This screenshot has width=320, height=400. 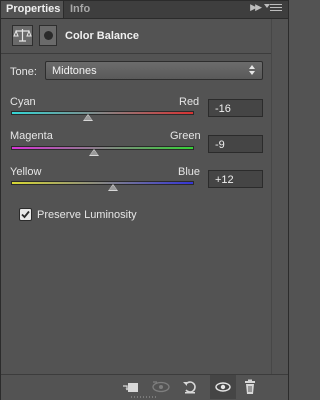 I want to click on up-down-arrows-icon, so click(x=252, y=70).